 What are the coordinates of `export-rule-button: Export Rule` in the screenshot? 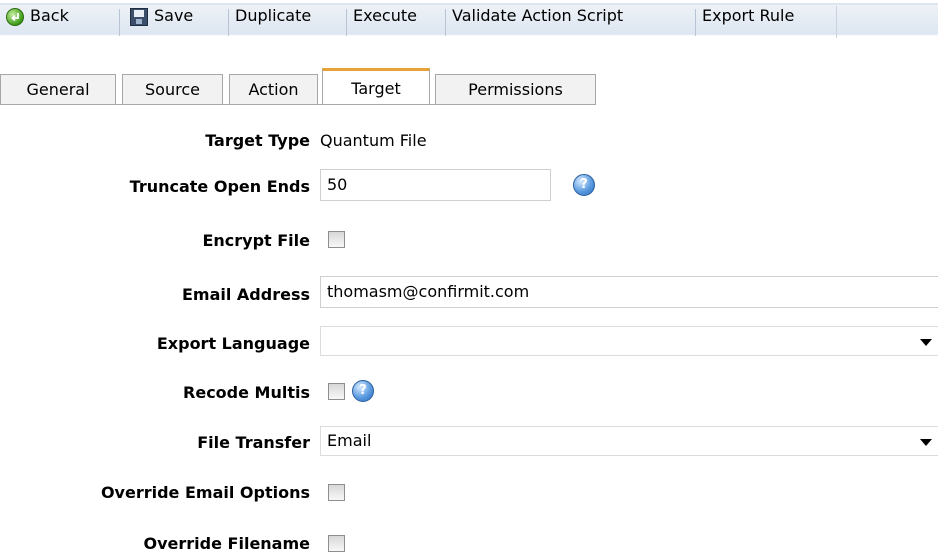 It's located at (748, 15).